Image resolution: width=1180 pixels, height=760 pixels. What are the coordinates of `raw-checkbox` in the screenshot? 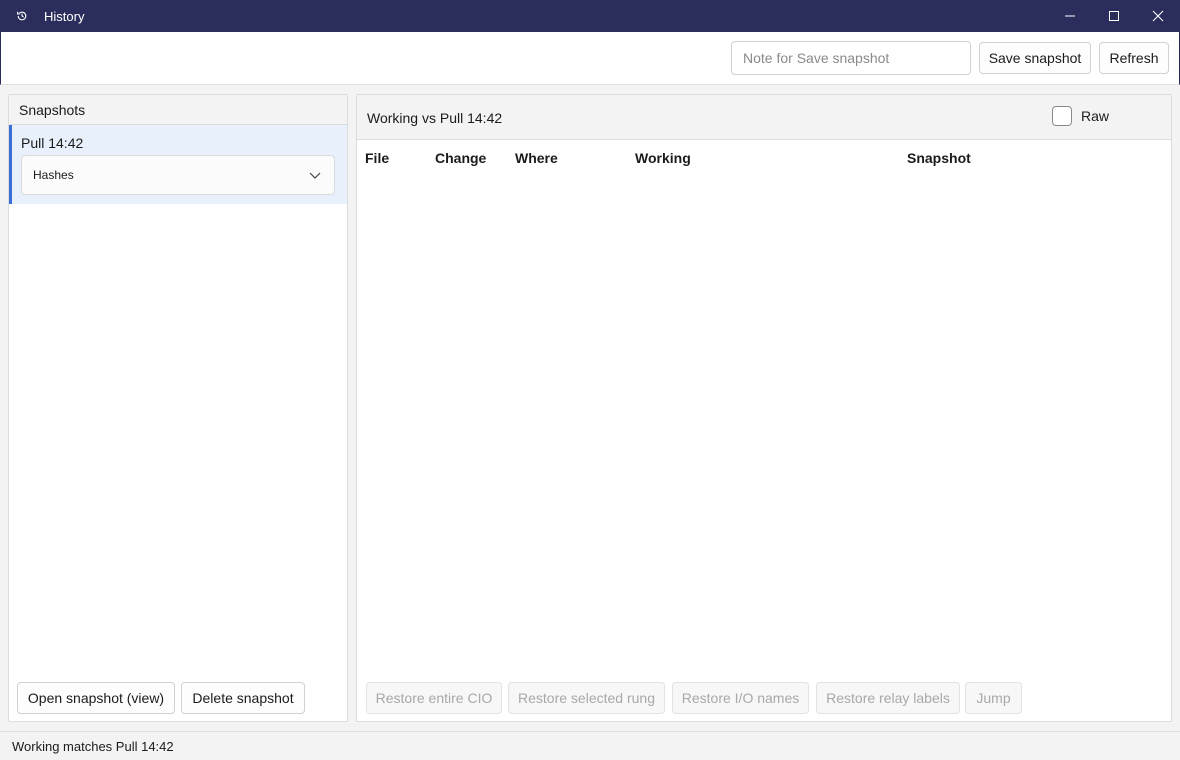 It's located at (1062, 116).